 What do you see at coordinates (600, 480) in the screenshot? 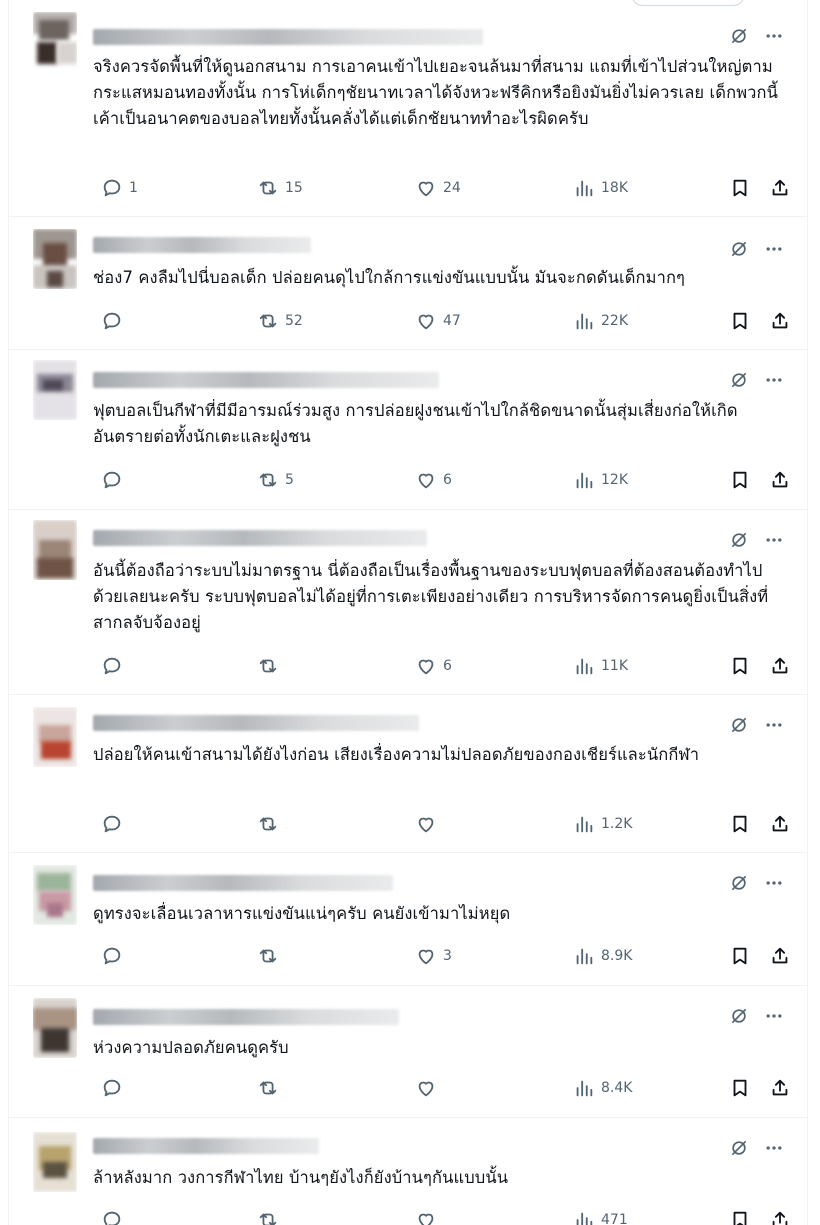
I see `views-button: 12K` at bounding box center [600, 480].